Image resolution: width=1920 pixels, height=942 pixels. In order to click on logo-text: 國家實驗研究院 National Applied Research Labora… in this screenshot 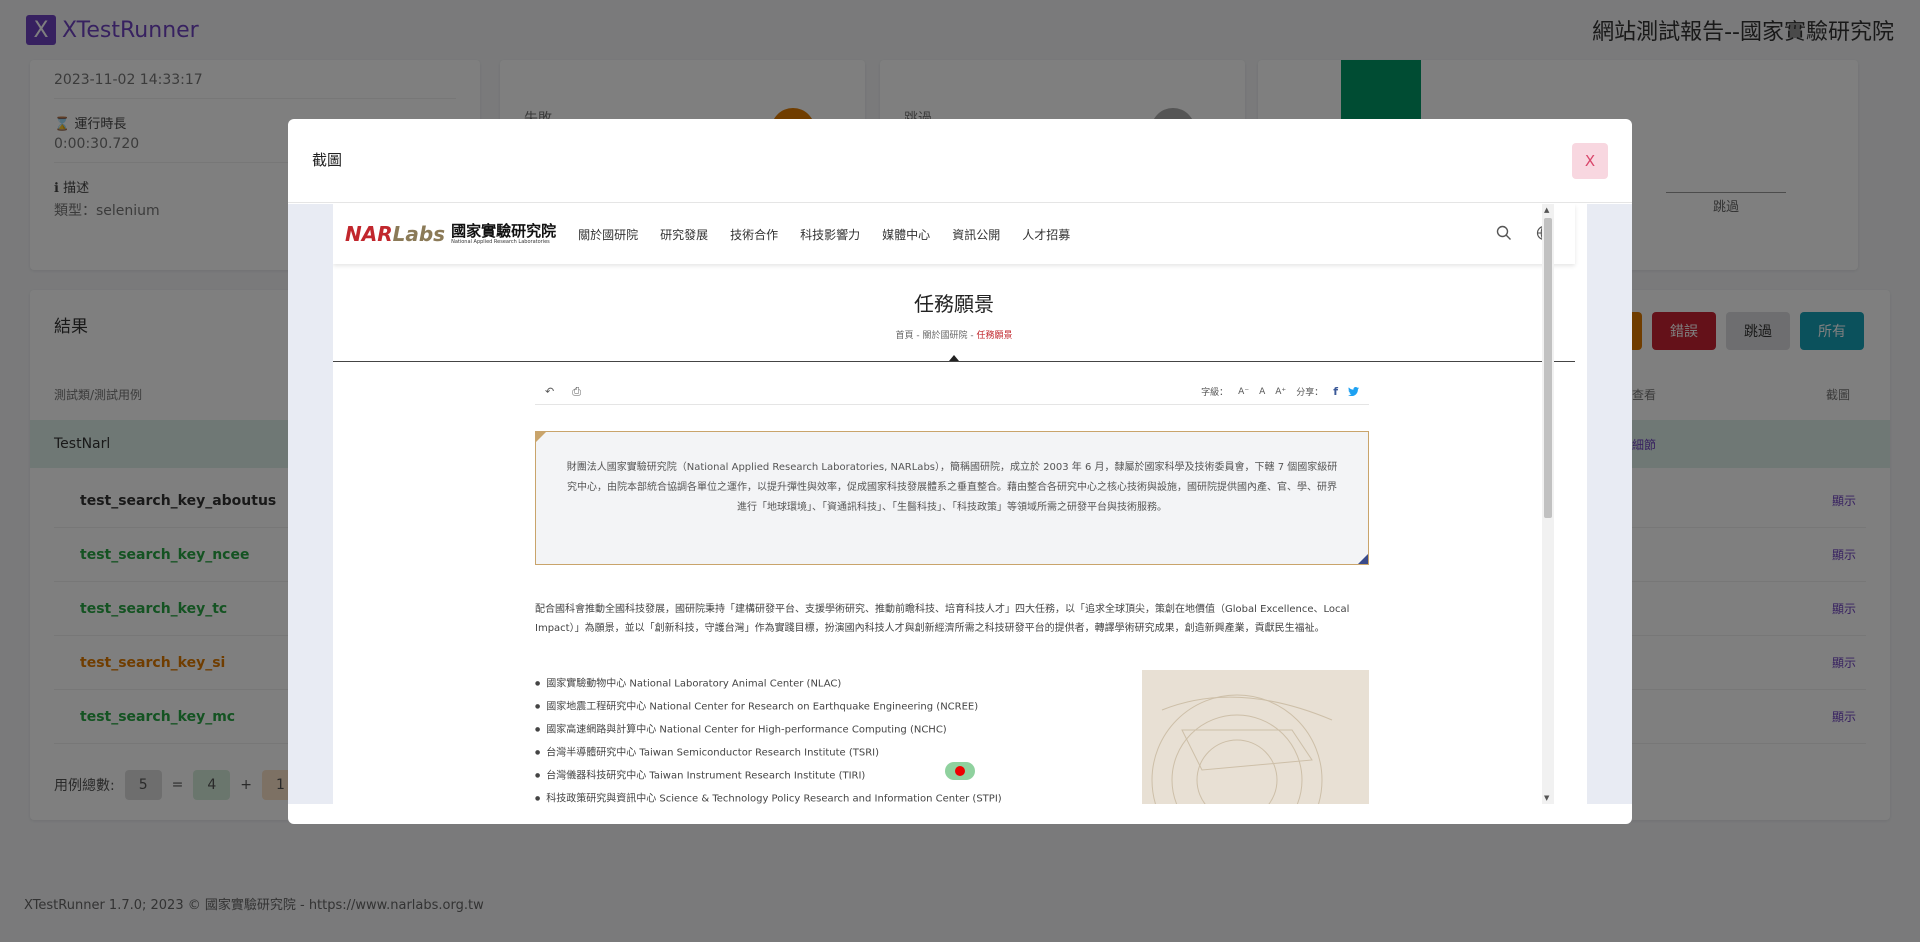, I will do `click(503, 234)`.